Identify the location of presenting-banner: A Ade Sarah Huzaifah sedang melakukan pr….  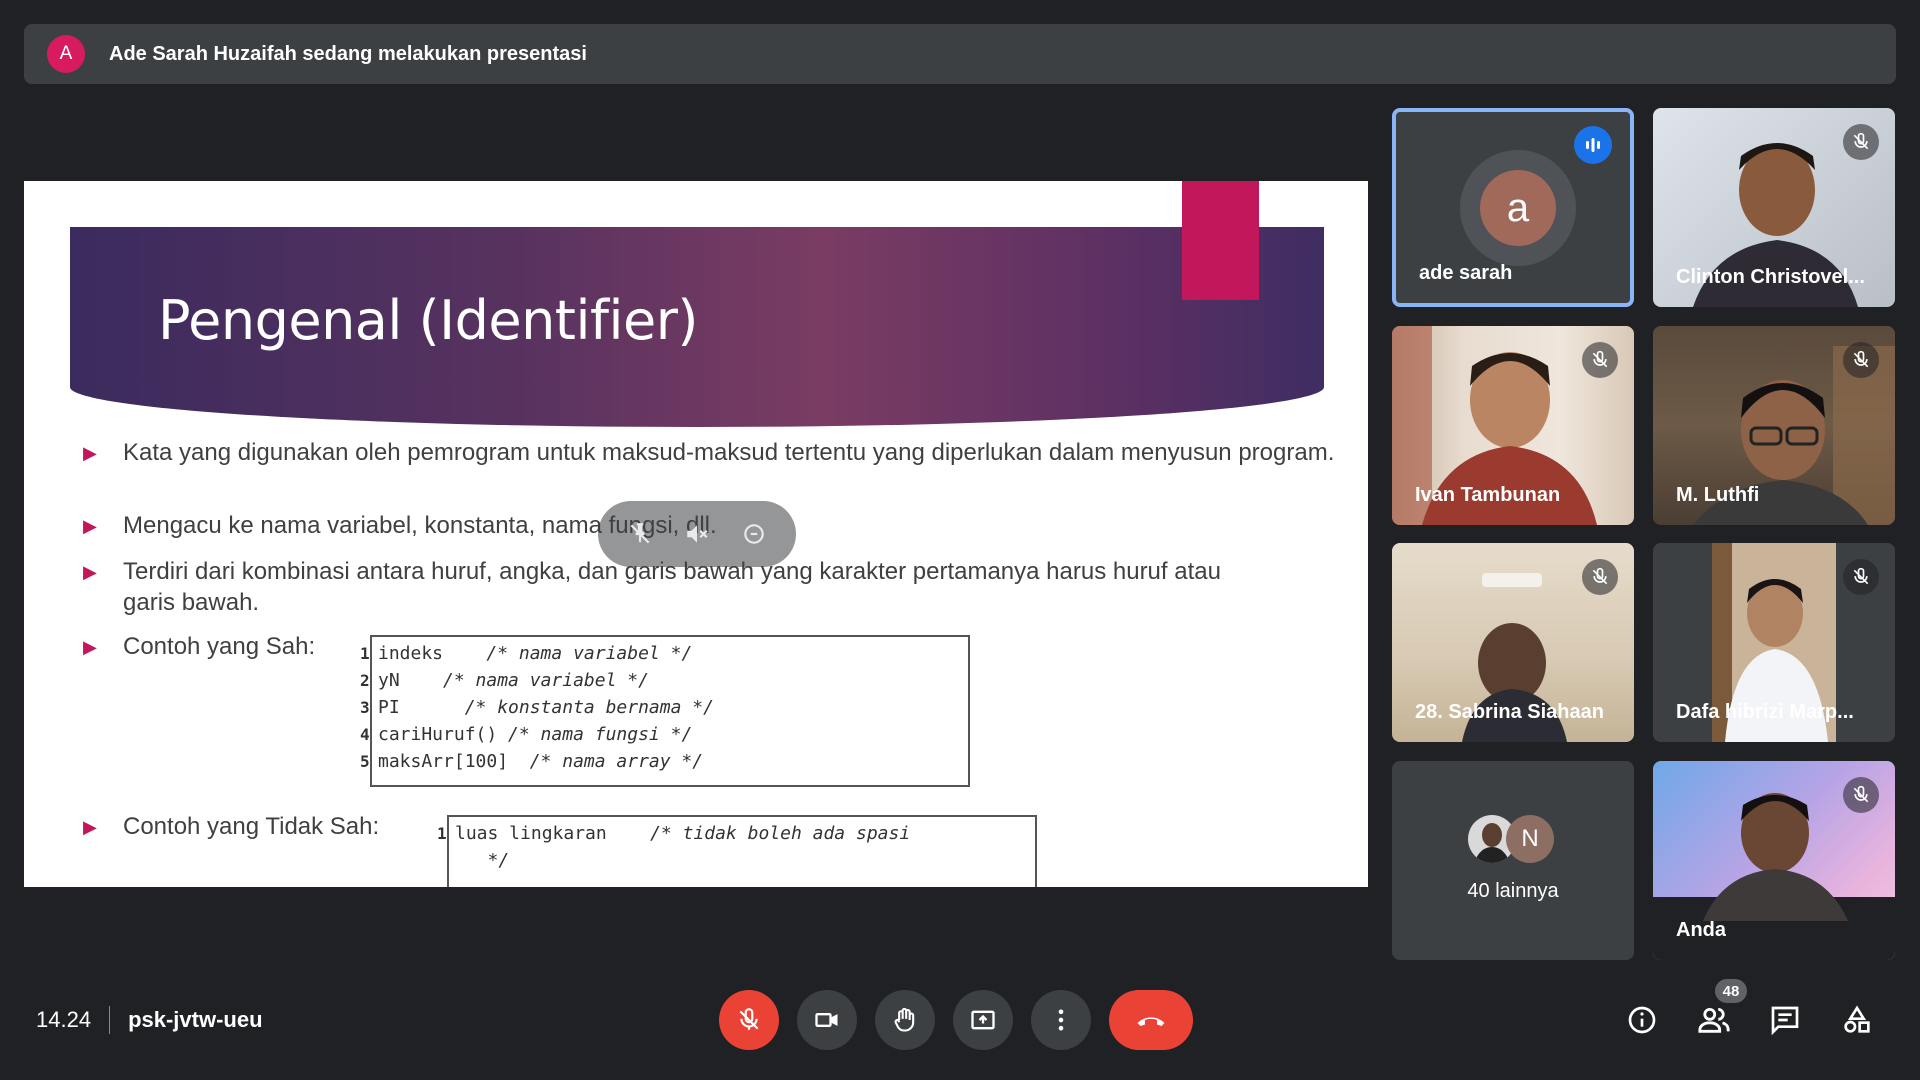
(960, 54).